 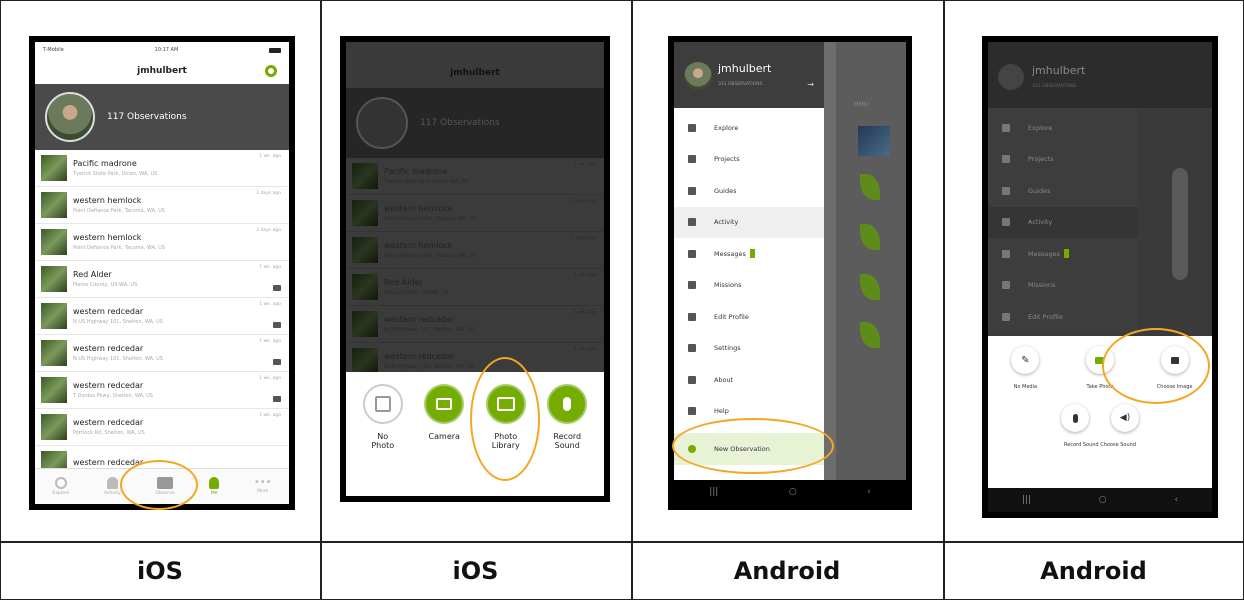 What do you see at coordinates (382, 404) in the screenshot?
I see `pencil-icon` at bounding box center [382, 404].